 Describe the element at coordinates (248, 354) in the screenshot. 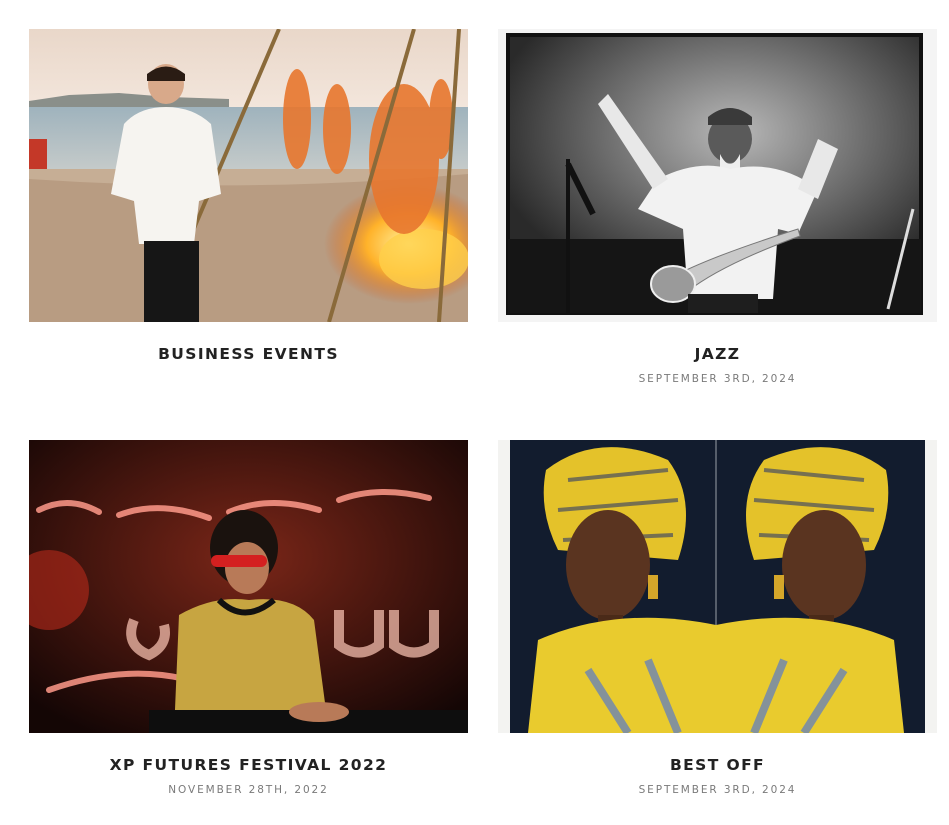

I see `post-title: BUSINESS EVENTS` at that location.